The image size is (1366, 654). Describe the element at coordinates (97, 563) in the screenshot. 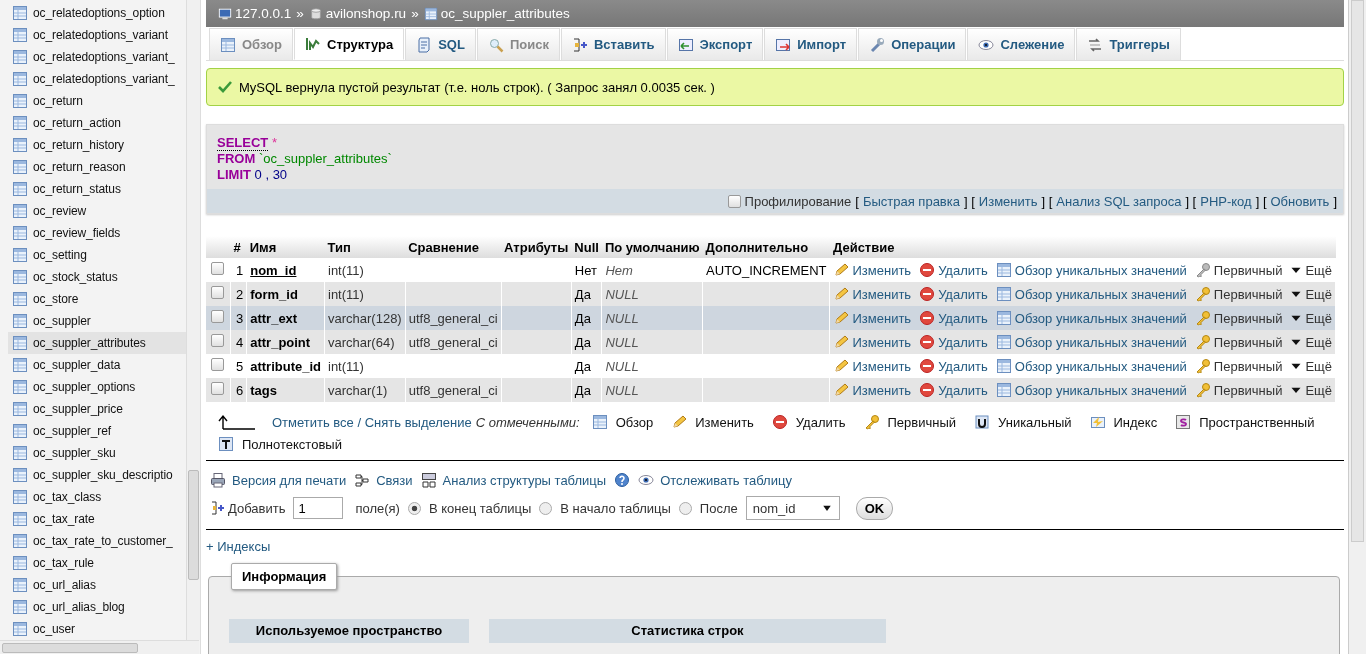

I see `sidebar-item: oc_tax_rule` at that location.